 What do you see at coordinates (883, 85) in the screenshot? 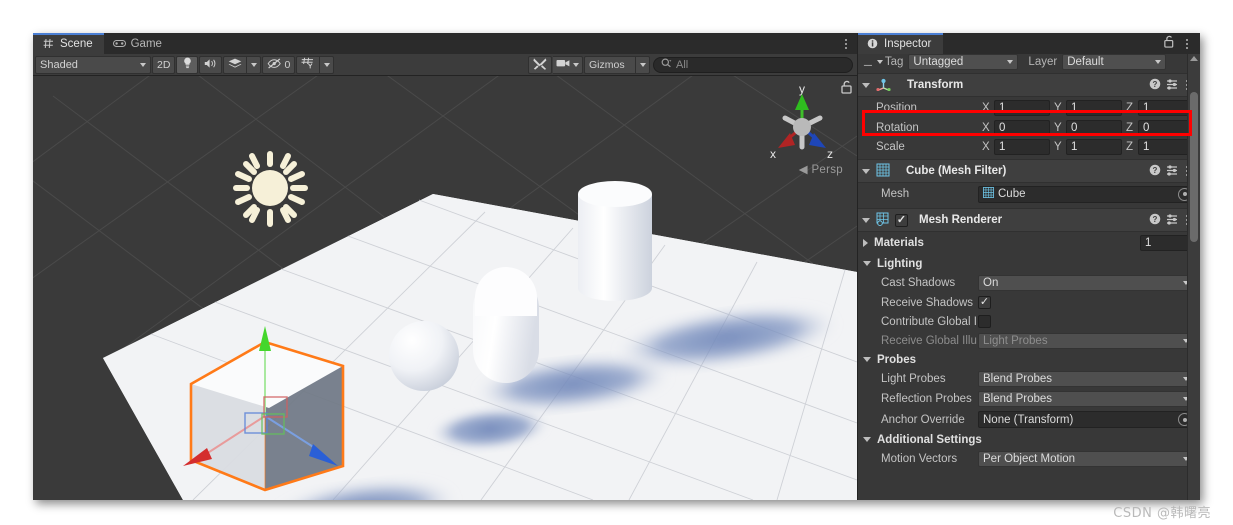
I see `transform-icon` at bounding box center [883, 85].